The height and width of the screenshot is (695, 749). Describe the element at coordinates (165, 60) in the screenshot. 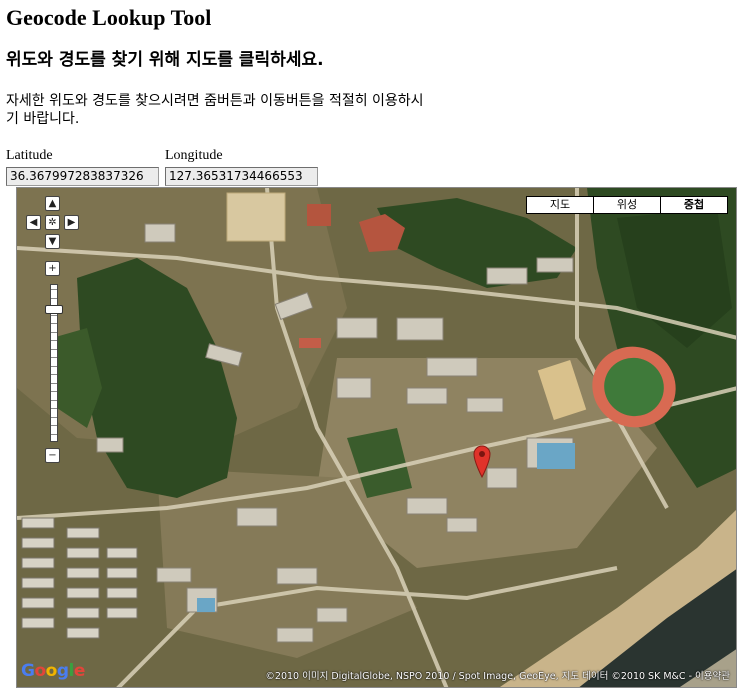

I see `page-subtitle: 위도와 경도를 찾기 위해 지도를 클릭하세요.` at that location.